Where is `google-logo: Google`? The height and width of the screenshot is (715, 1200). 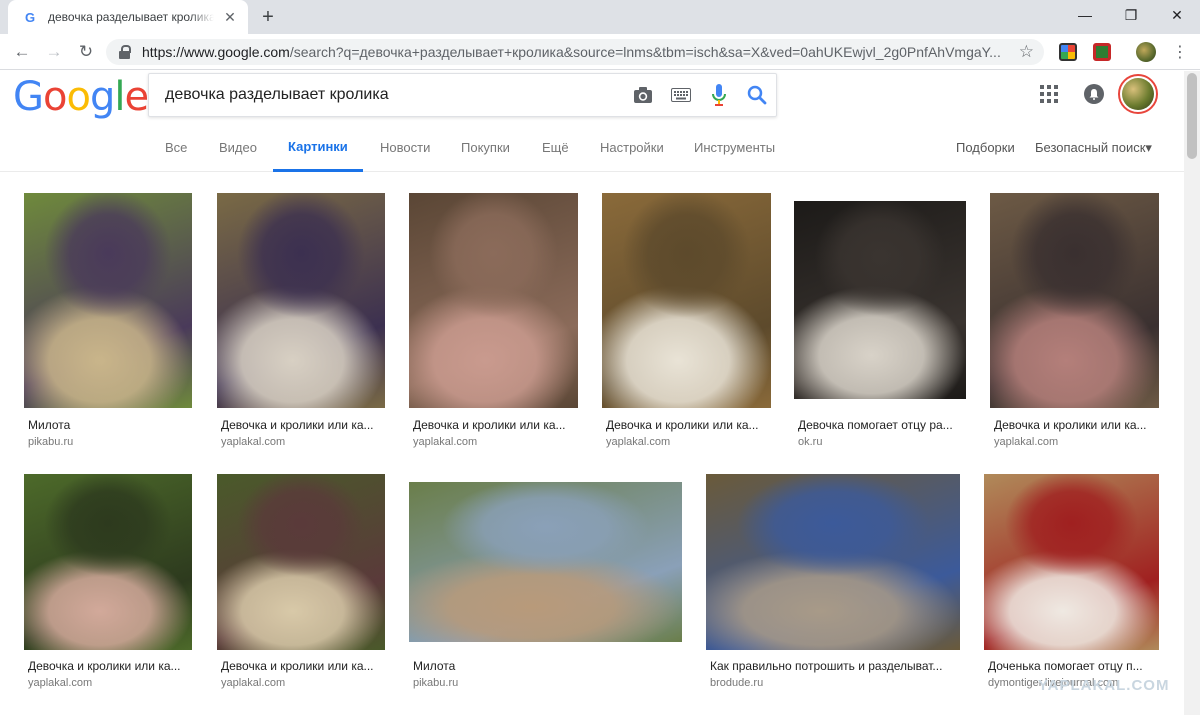
google-logo: Google is located at coordinates (81, 97).